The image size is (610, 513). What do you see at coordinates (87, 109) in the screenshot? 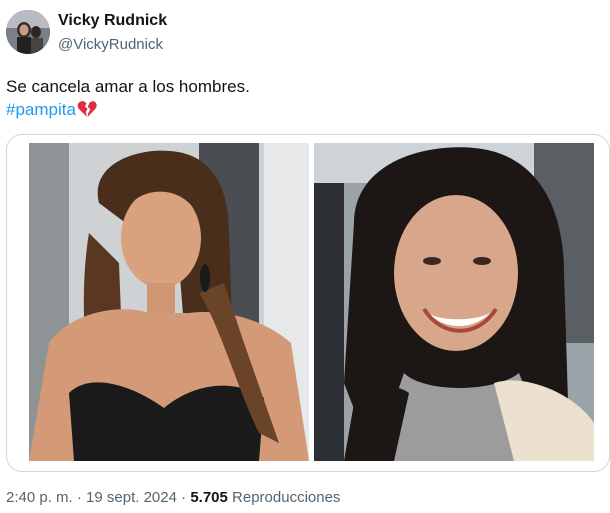
I see `broken-heart-icon` at bounding box center [87, 109].